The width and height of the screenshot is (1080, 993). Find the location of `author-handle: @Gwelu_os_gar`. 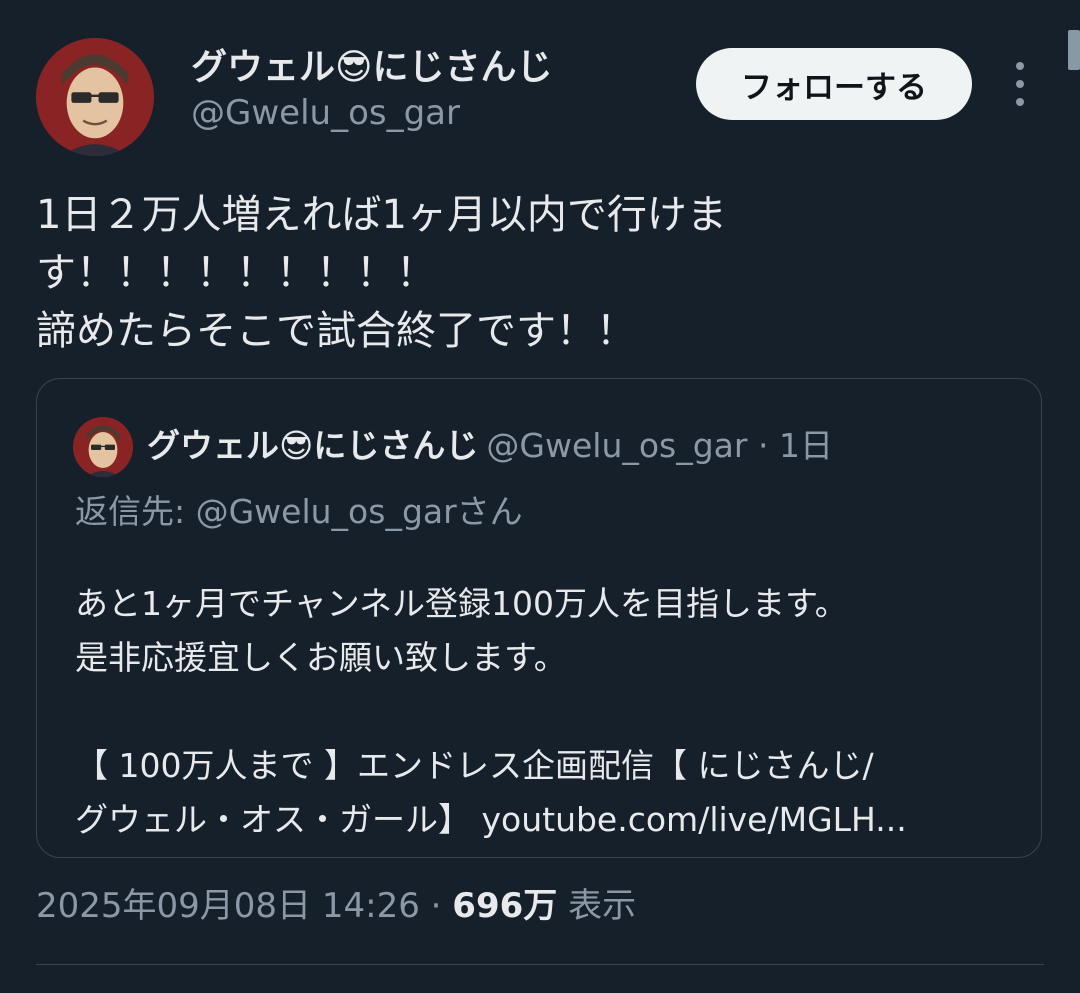

author-handle: @Gwelu_os_gar is located at coordinates (372, 113).